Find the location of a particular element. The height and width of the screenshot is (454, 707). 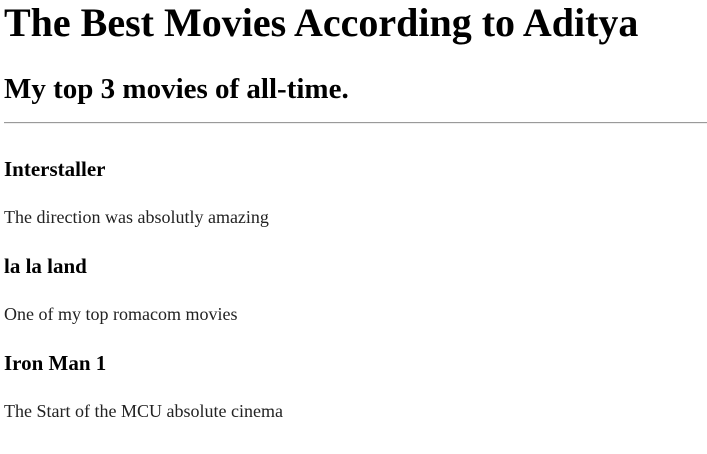

page-title: The Best Movies According to Aditya is located at coordinates (321, 22).